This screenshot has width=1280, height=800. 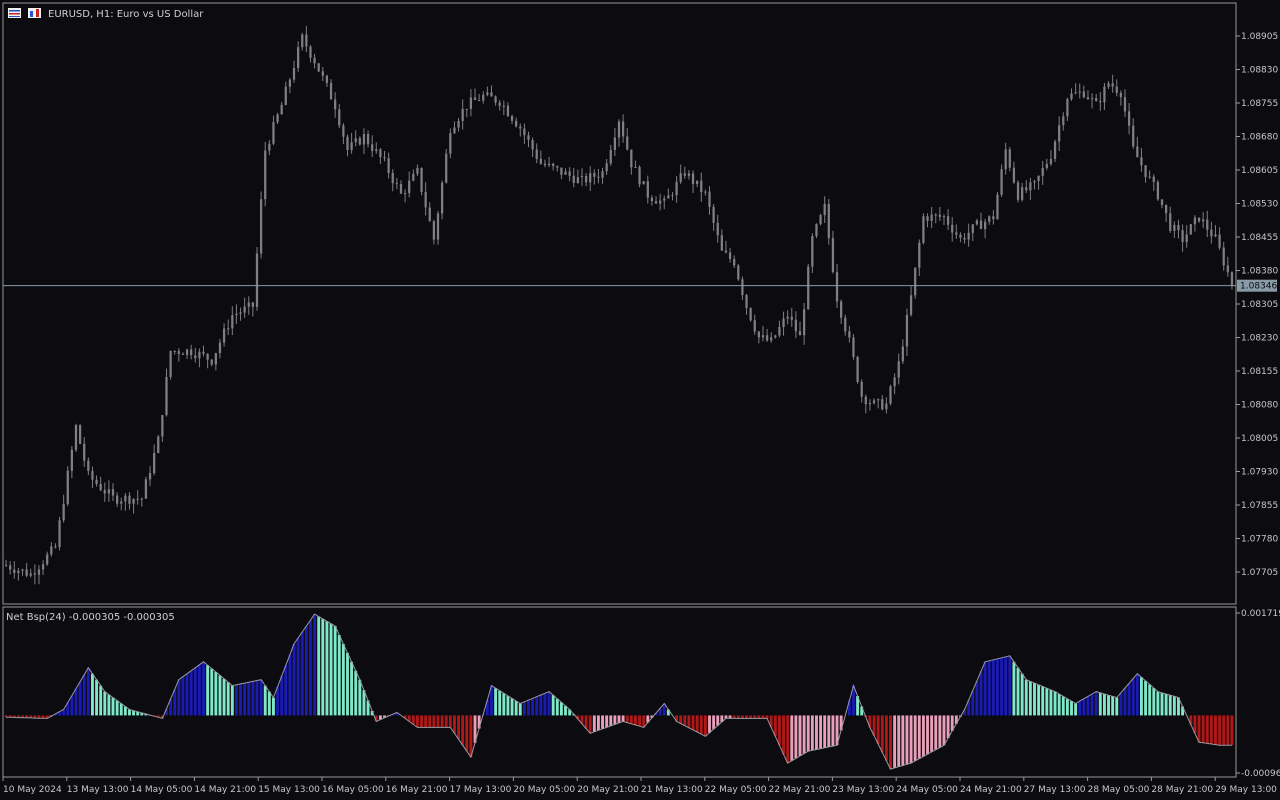 What do you see at coordinates (90, 617) in the screenshot?
I see `indicator-title: Net Bsp(24) -0.000305 -0.000305` at bounding box center [90, 617].